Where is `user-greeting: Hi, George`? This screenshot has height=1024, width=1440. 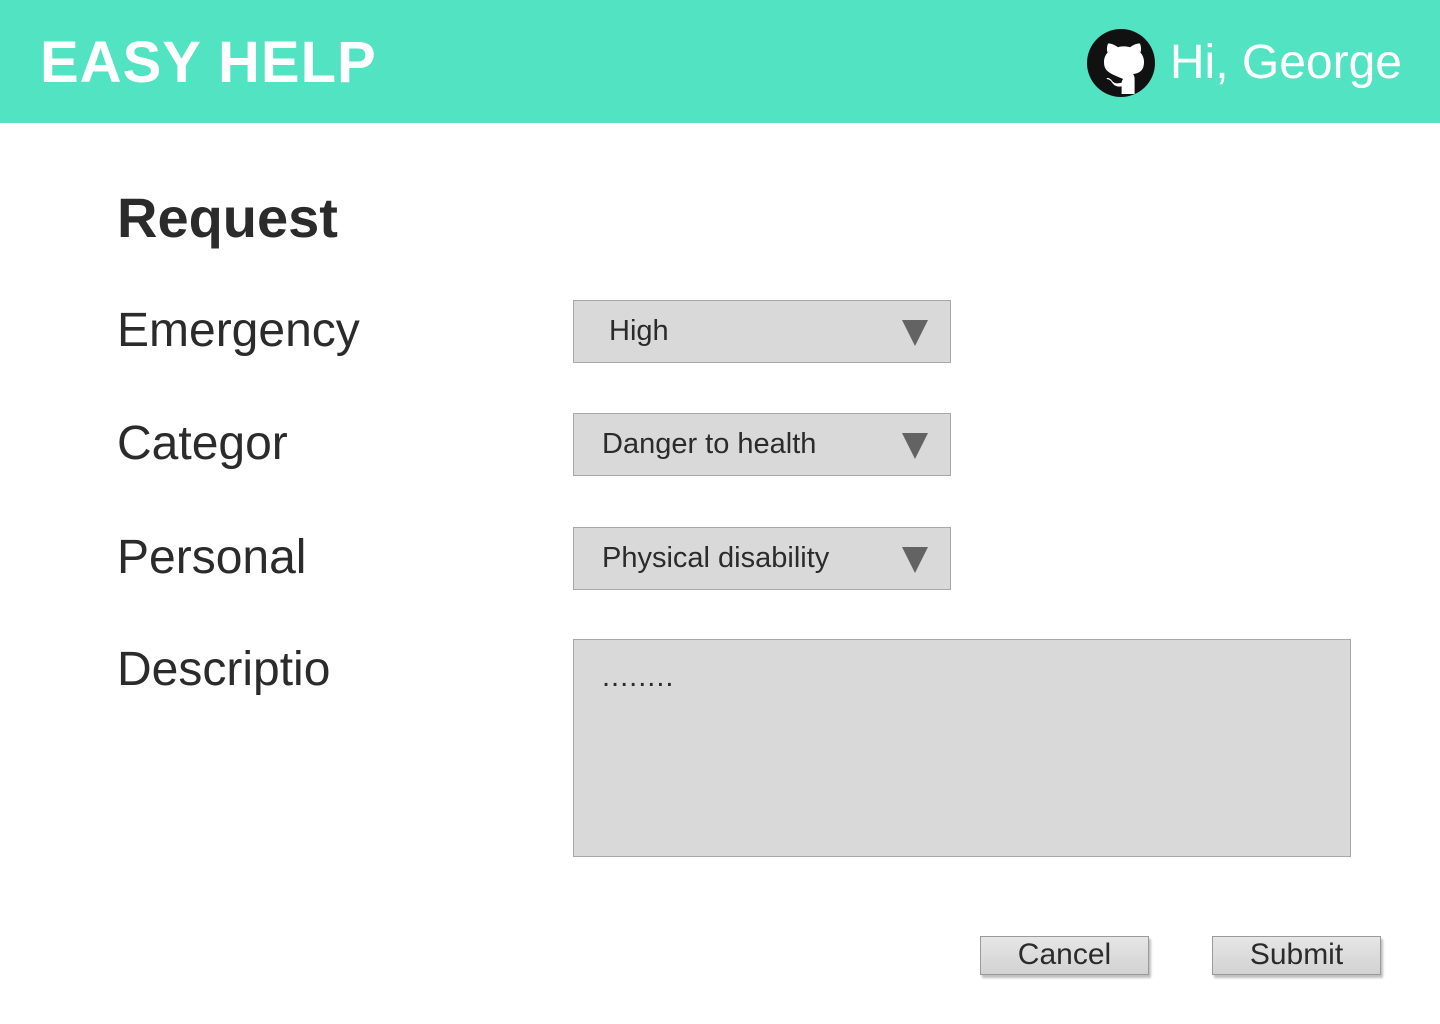
user-greeting: Hi, George is located at coordinates (1285, 62).